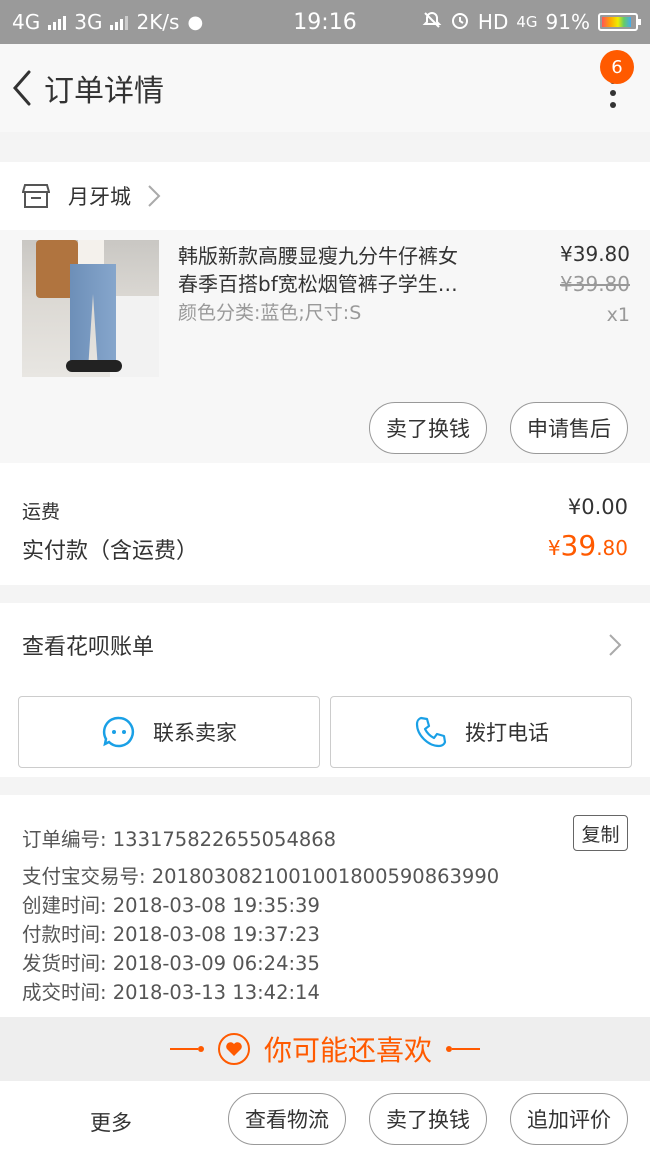  What do you see at coordinates (41, 512) in the screenshot?
I see `shipping-label: 运费` at bounding box center [41, 512].